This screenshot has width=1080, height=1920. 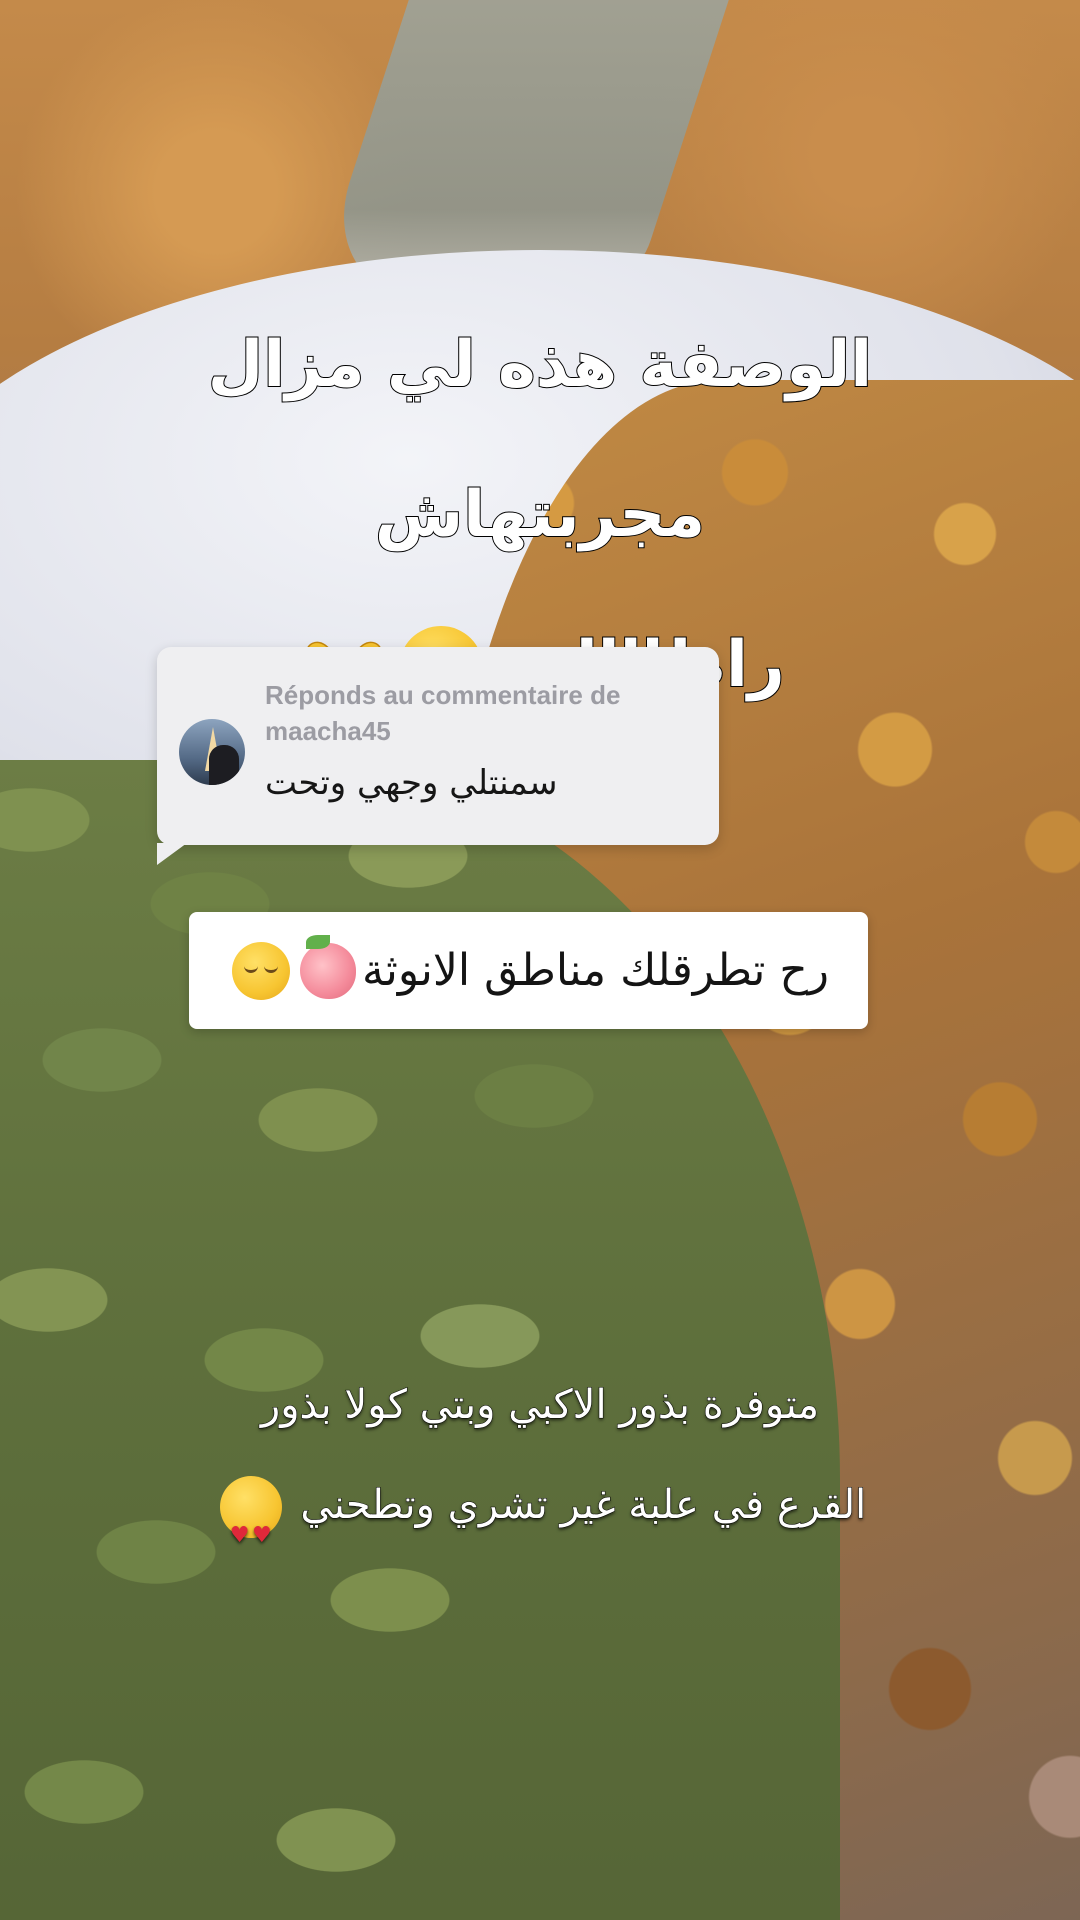 What do you see at coordinates (443, 695) in the screenshot?
I see `reply-header-label: Réponds au commentaire de` at bounding box center [443, 695].